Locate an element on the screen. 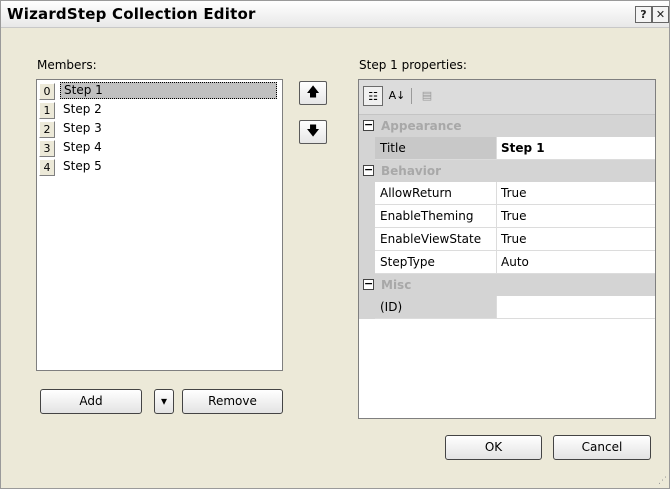  property-row-id: (ID) is located at coordinates (507, 307).